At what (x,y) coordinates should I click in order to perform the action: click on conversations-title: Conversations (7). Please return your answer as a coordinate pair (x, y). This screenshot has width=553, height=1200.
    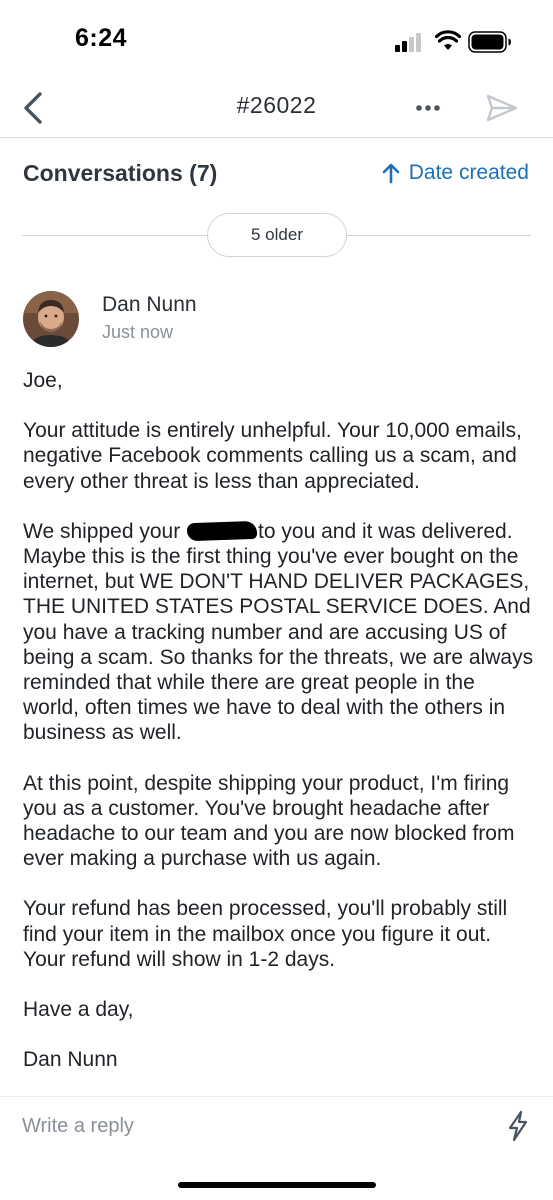
    Looking at the image, I should click on (120, 173).